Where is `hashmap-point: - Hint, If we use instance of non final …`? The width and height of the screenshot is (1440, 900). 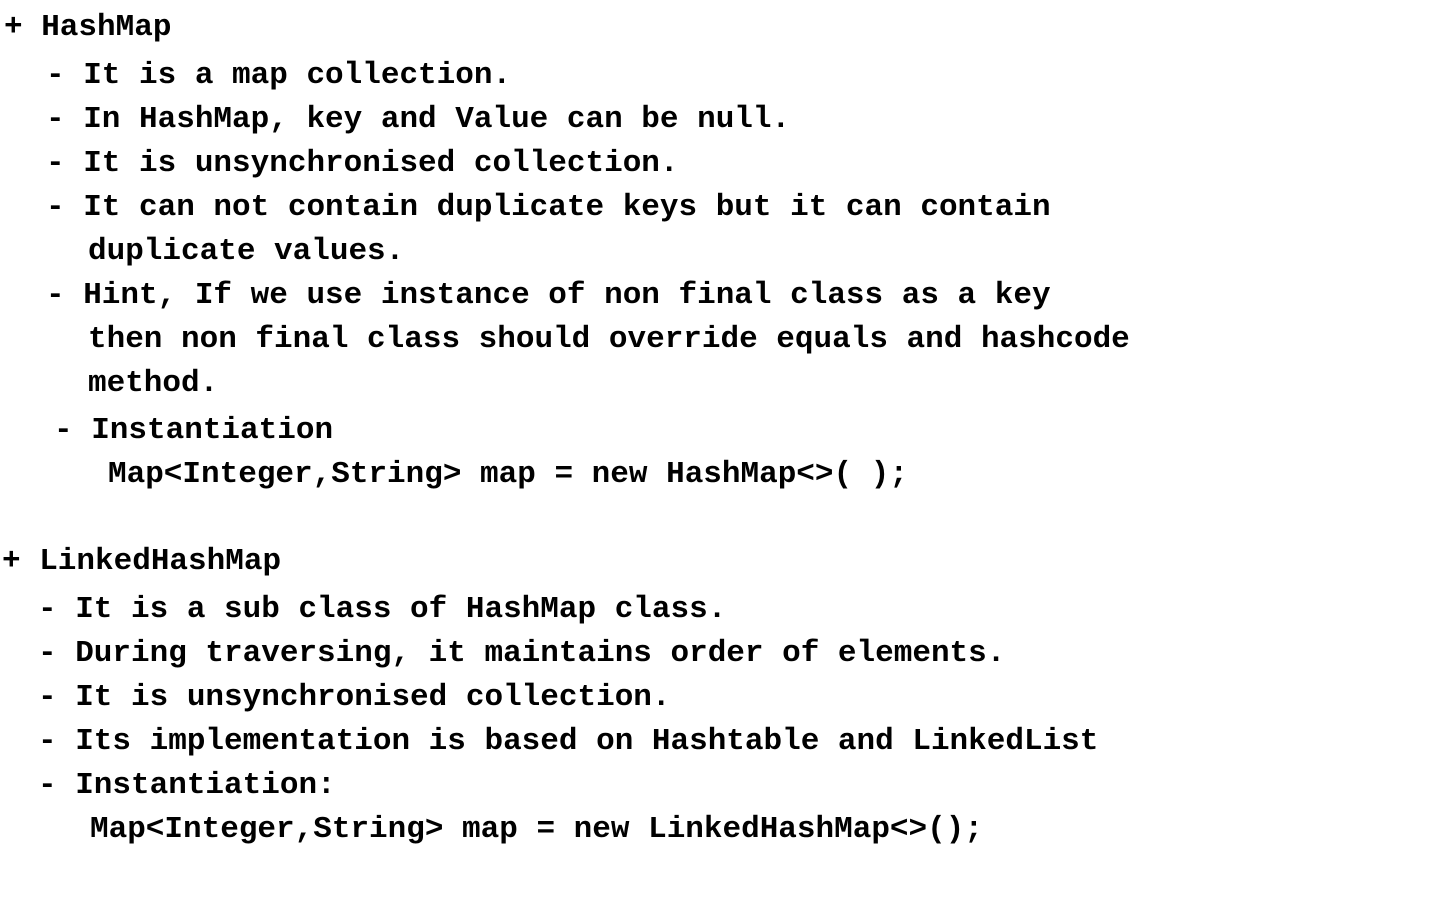 hashmap-point: - Hint, If we use instance of non final … is located at coordinates (548, 295).